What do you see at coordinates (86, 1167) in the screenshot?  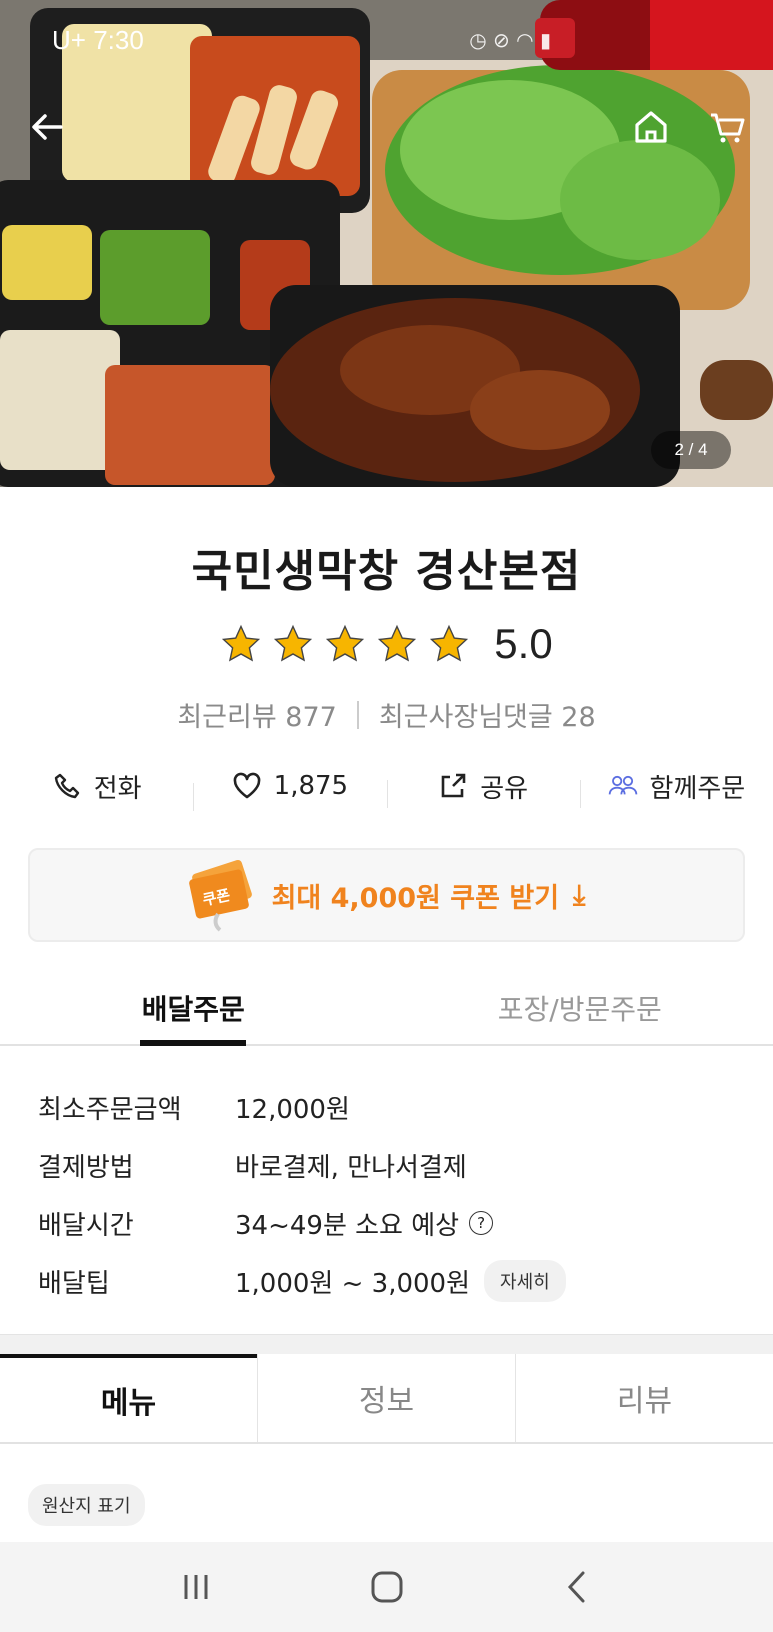 I see `info-label: 결제방법` at bounding box center [86, 1167].